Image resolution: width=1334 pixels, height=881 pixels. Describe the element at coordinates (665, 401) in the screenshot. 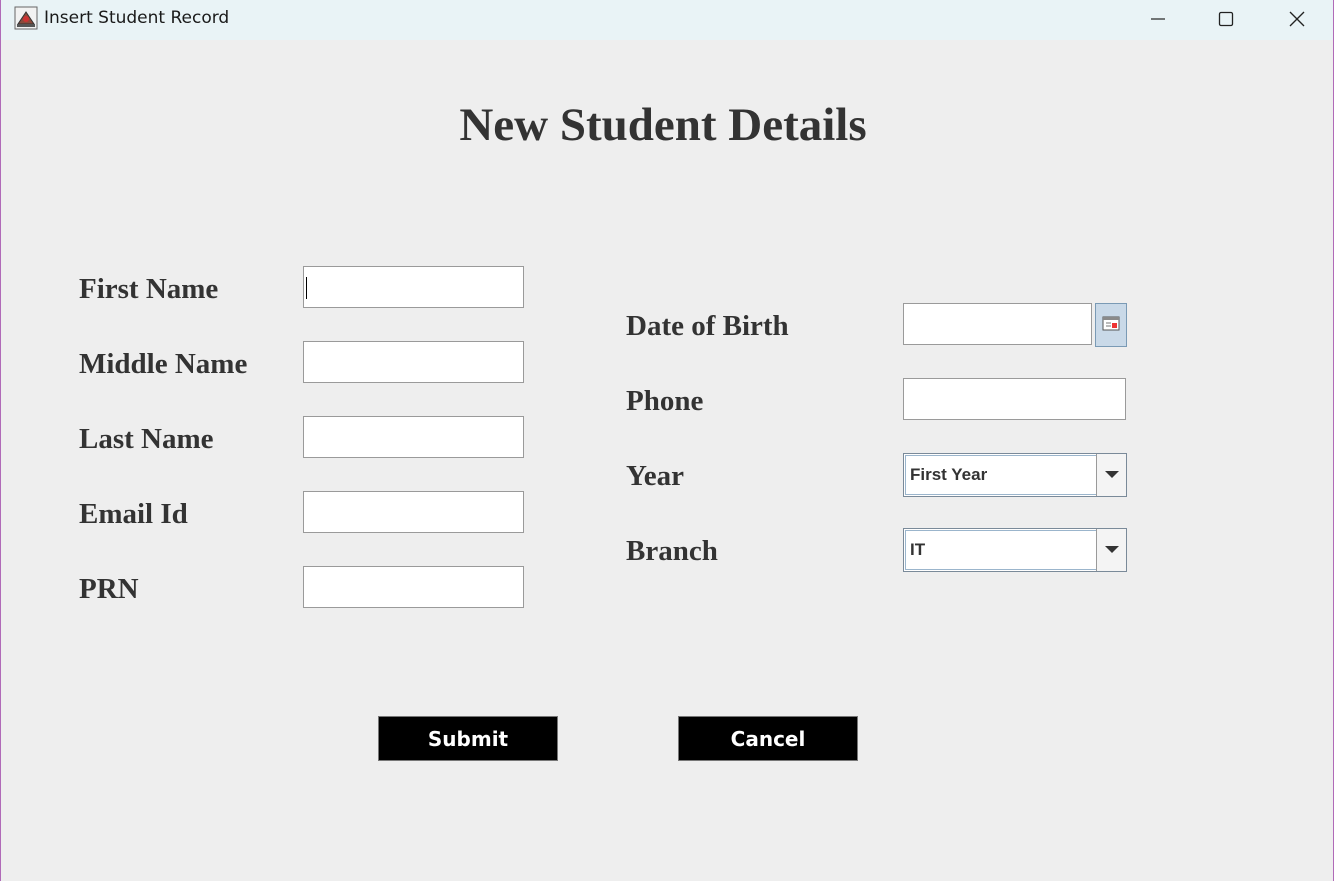

I see `phone-label: Phone` at that location.